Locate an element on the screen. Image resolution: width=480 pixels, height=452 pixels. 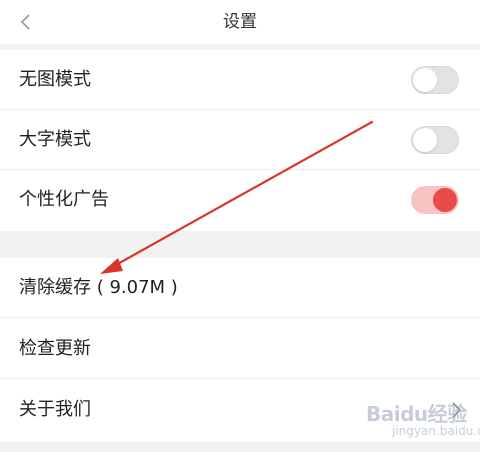
baidu-watermark: Baidu经验 jingyan.baidu.com is located at coordinates (421, 421).